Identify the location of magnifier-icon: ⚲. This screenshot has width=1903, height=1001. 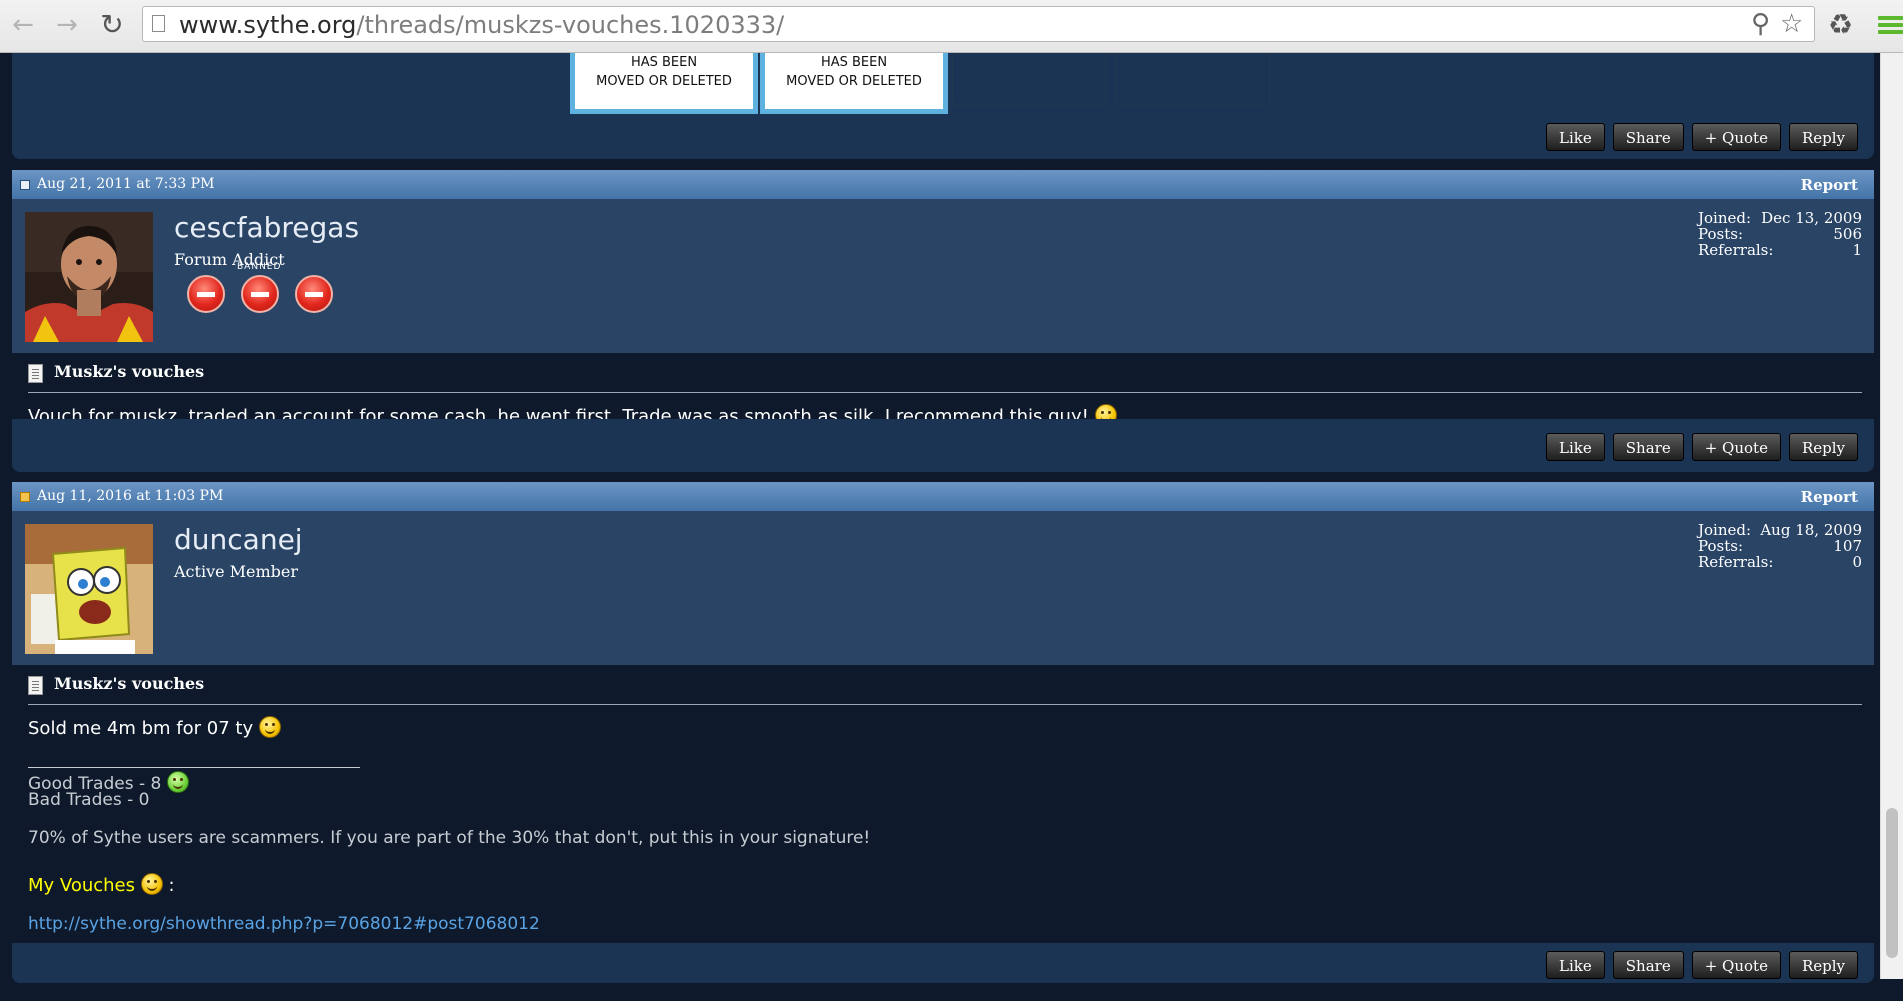
(1760, 24).